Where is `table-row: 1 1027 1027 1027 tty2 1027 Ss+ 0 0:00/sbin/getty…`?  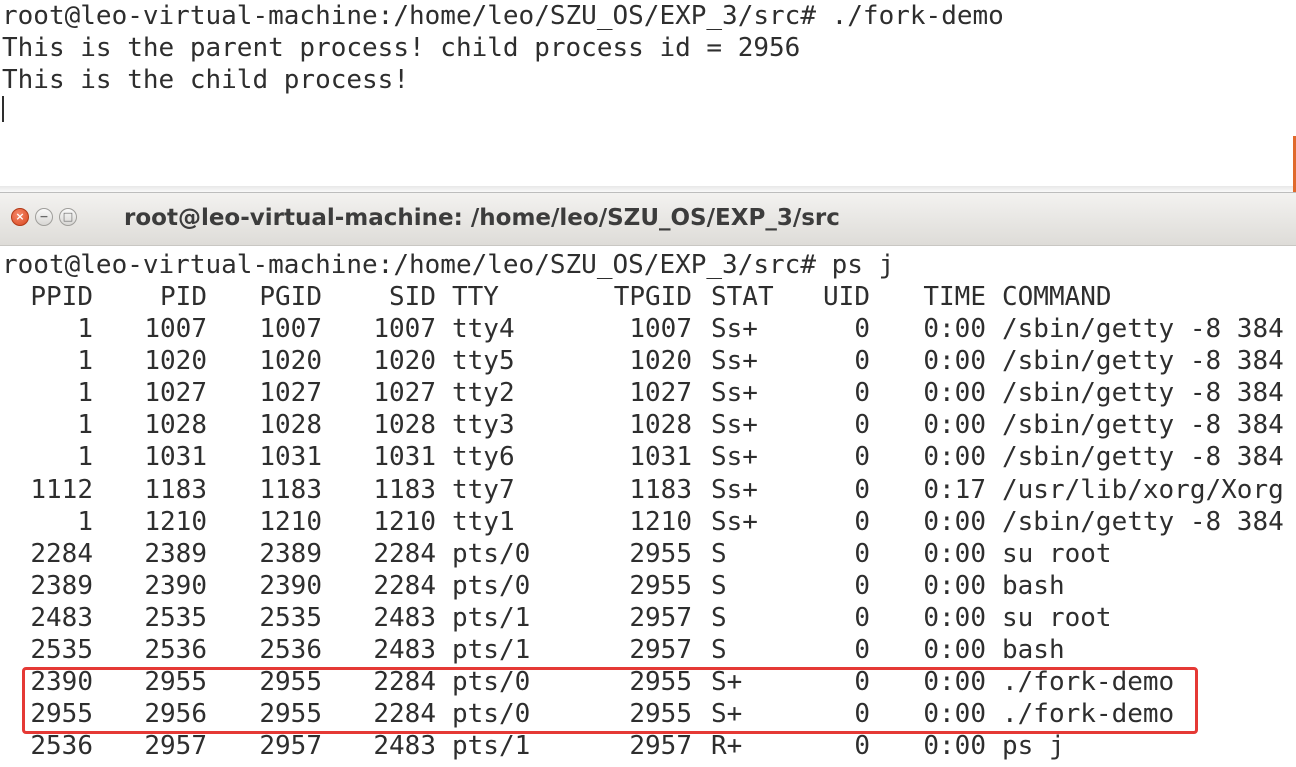 table-row: 1 1027 1027 1027 tty2 1027 Ss+ 0 0:00/sbin/getty… is located at coordinates (648, 393).